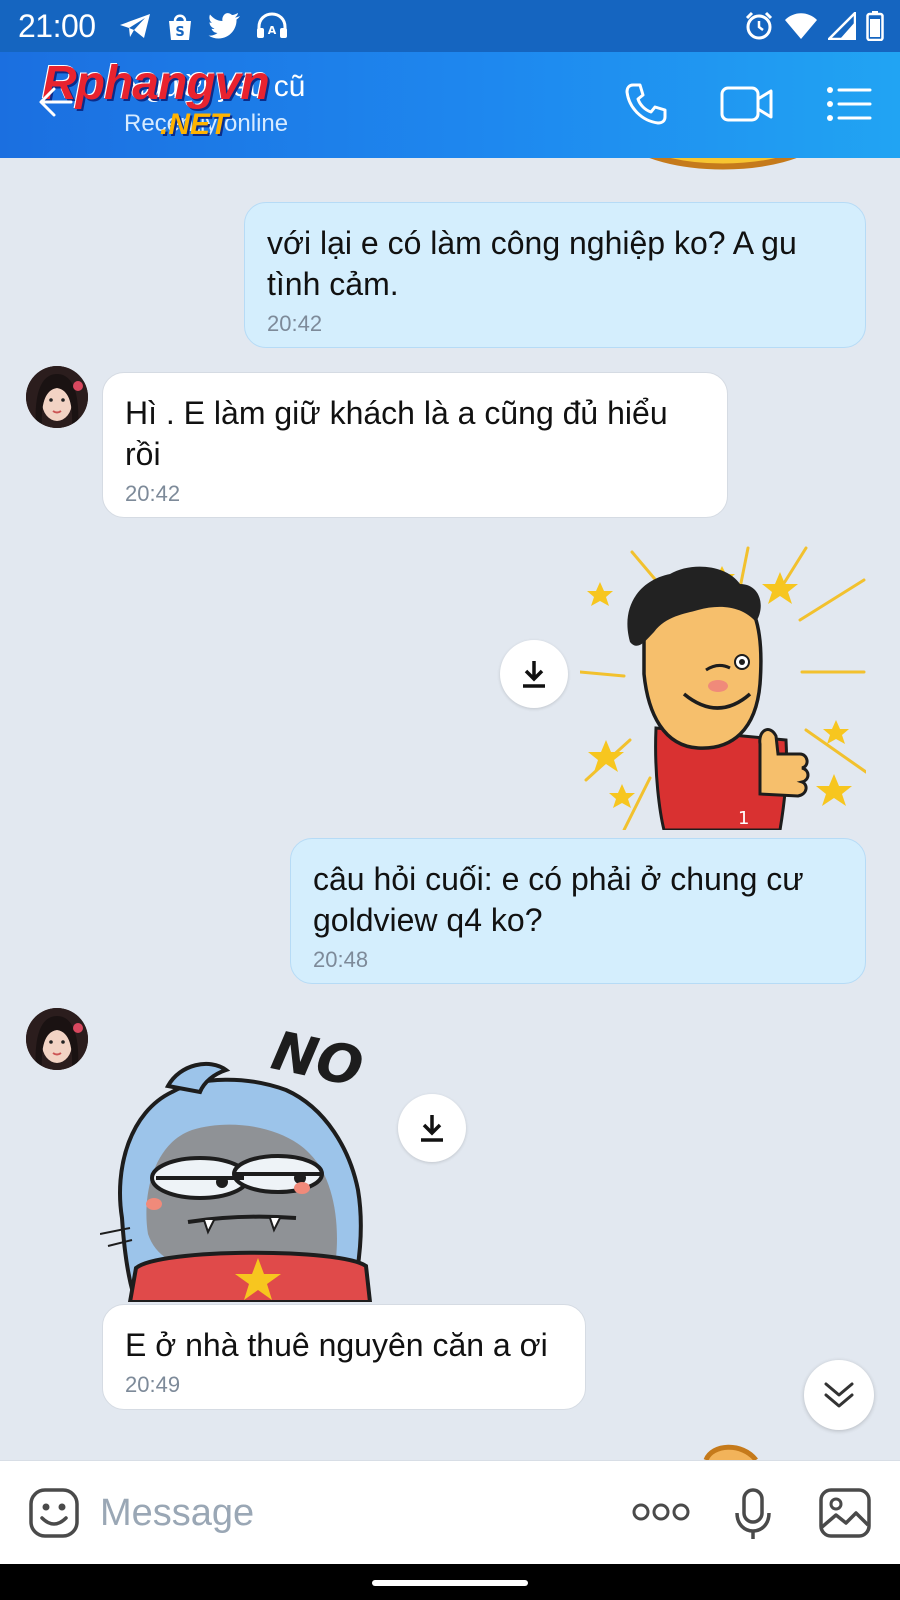 The height and width of the screenshot is (1600, 900). Describe the element at coordinates (743, 818) in the screenshot. I see `svg-text: 1` at that location.